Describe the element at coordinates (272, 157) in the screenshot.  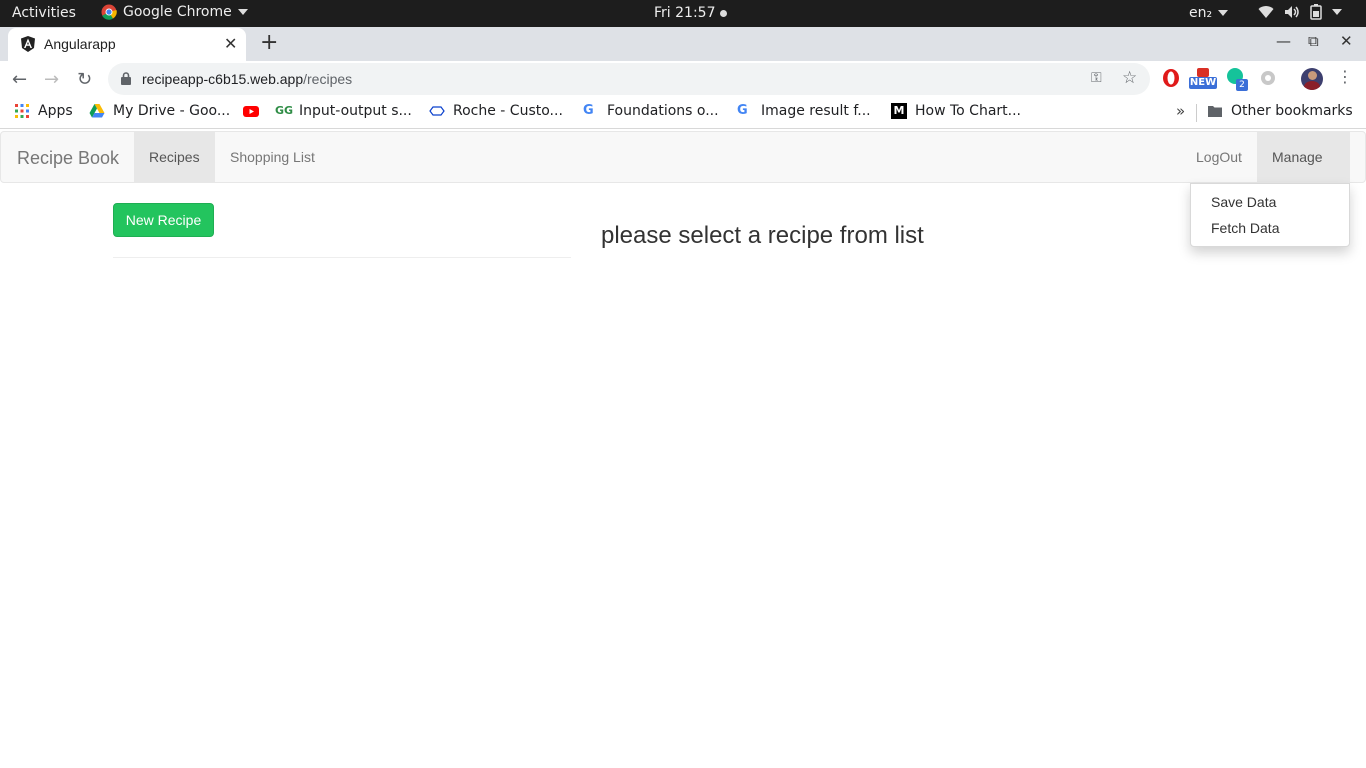
I see `nav-shopping-list: Shopping List` at that location.